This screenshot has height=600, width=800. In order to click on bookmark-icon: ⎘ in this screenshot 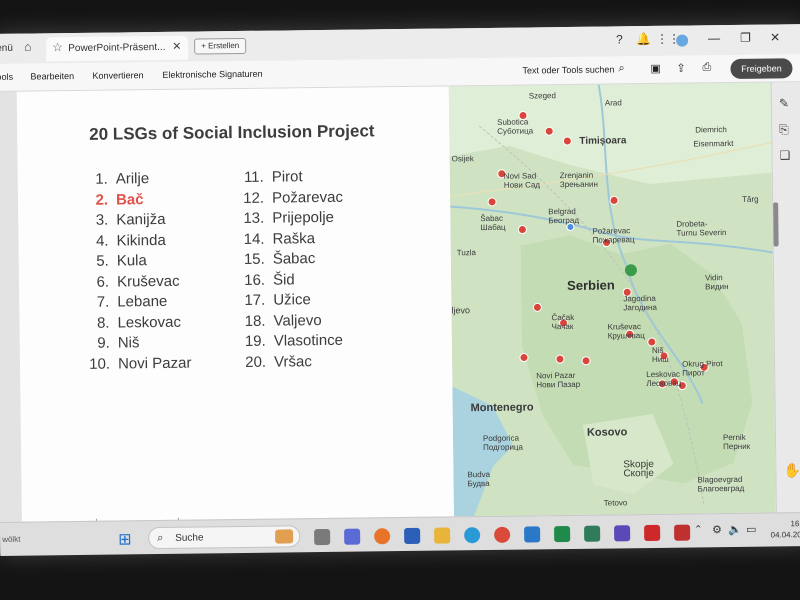, I will do `click(784, 129)`.